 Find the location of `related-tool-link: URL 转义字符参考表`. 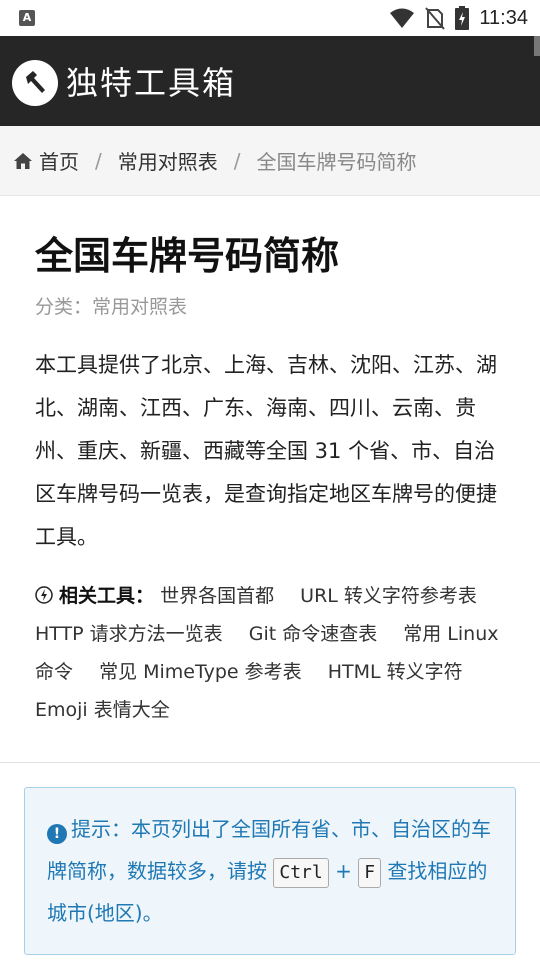

related-tool-link: URL 转义字符参考表 is located at coordinates (388, 596).